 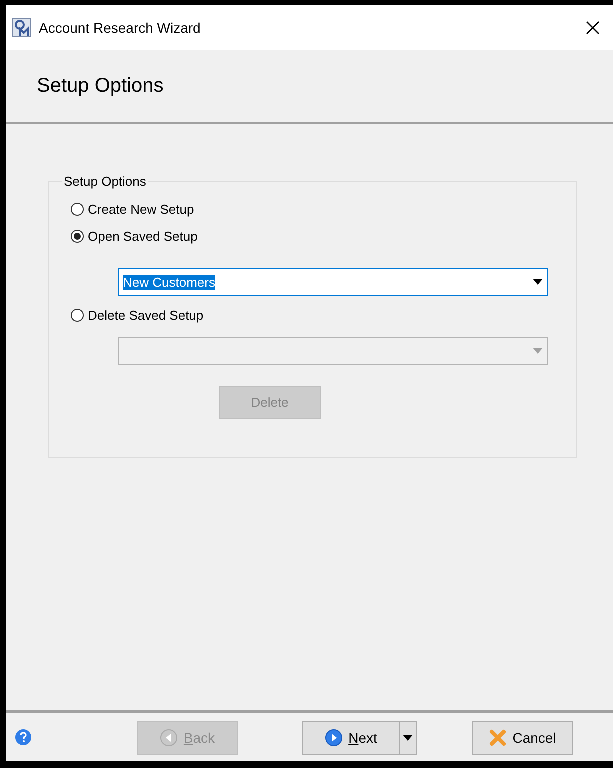 I want to click on help-icon, so click(x=23, y=737).